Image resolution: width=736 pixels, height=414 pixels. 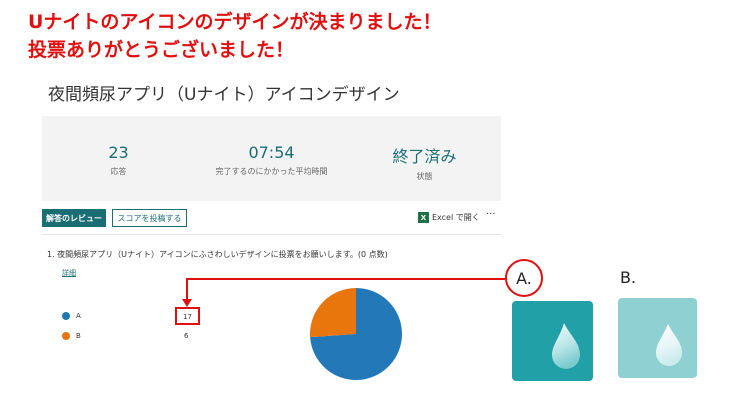 What do you see at coordinates (187, 303) in the screenshot?
I see `arrow-head` at bounding box center [187, 303].